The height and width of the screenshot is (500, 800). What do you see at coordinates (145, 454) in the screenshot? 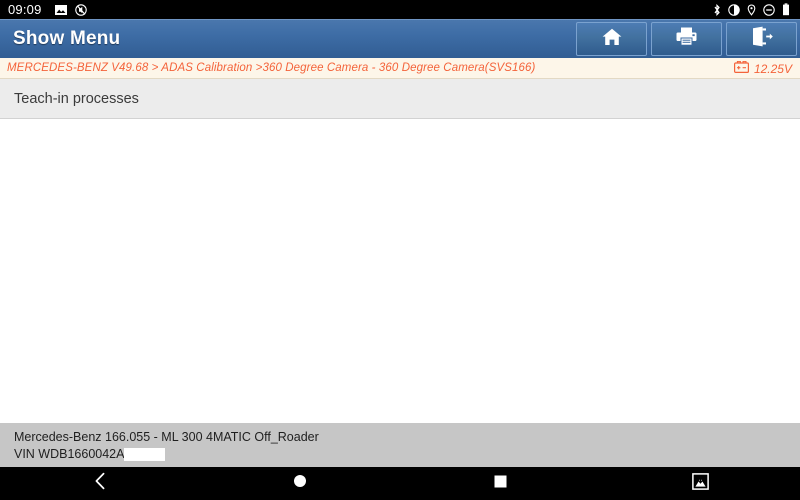
I see `vin-redaction-box` at bounding box center [145, 454].